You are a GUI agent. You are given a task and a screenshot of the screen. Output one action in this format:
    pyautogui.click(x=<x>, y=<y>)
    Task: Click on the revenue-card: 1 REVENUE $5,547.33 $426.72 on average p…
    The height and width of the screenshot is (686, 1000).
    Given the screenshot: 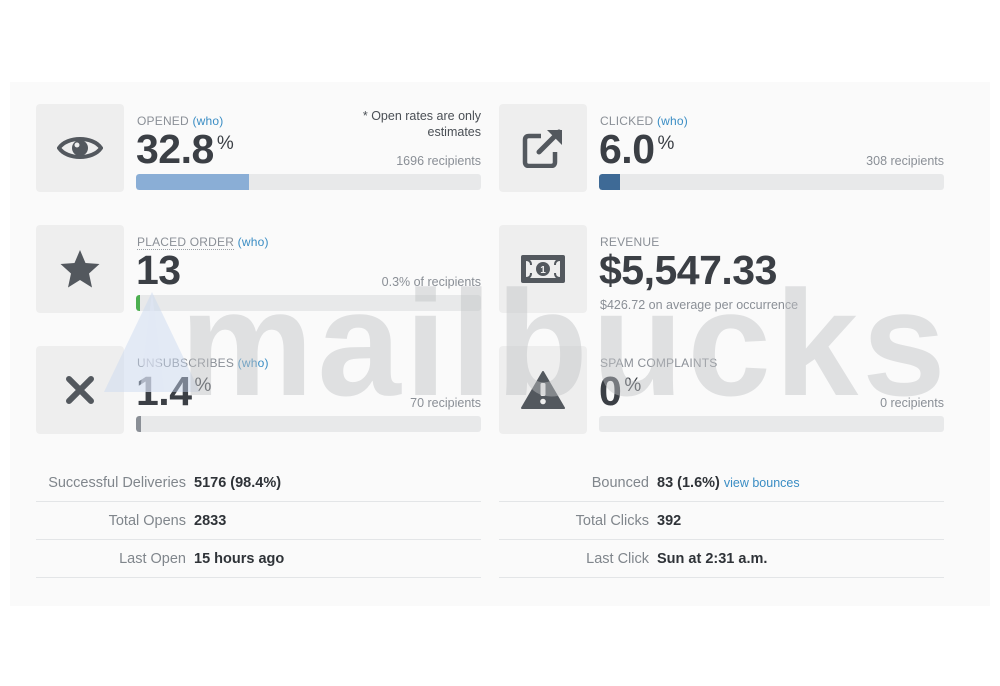 What is the action you would take?
    pyautogui.click(x=721, y=269)
    